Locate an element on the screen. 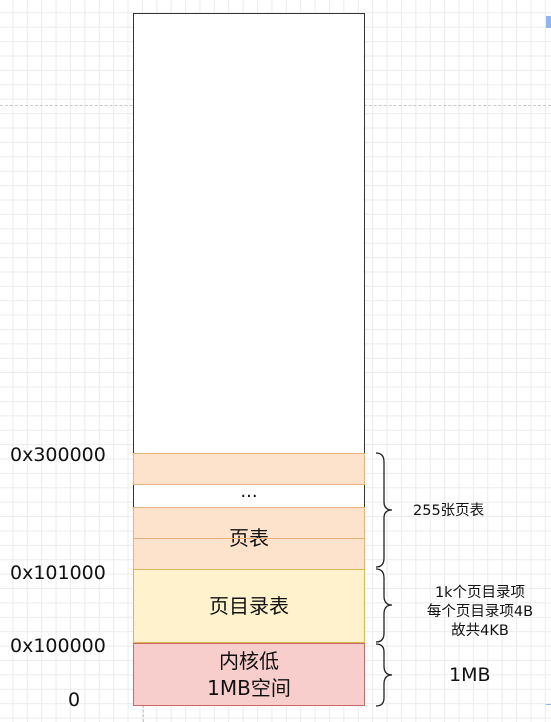 This screenshot has height=722, width=551. brace-page-tables is located at coordinates (384, 510).